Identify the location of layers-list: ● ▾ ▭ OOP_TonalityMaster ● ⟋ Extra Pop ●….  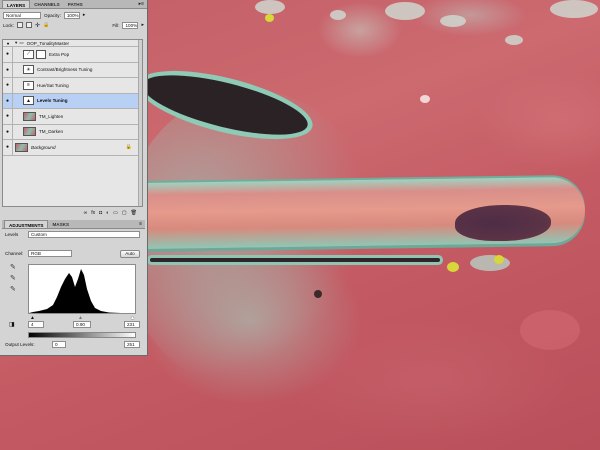
(72, 123).